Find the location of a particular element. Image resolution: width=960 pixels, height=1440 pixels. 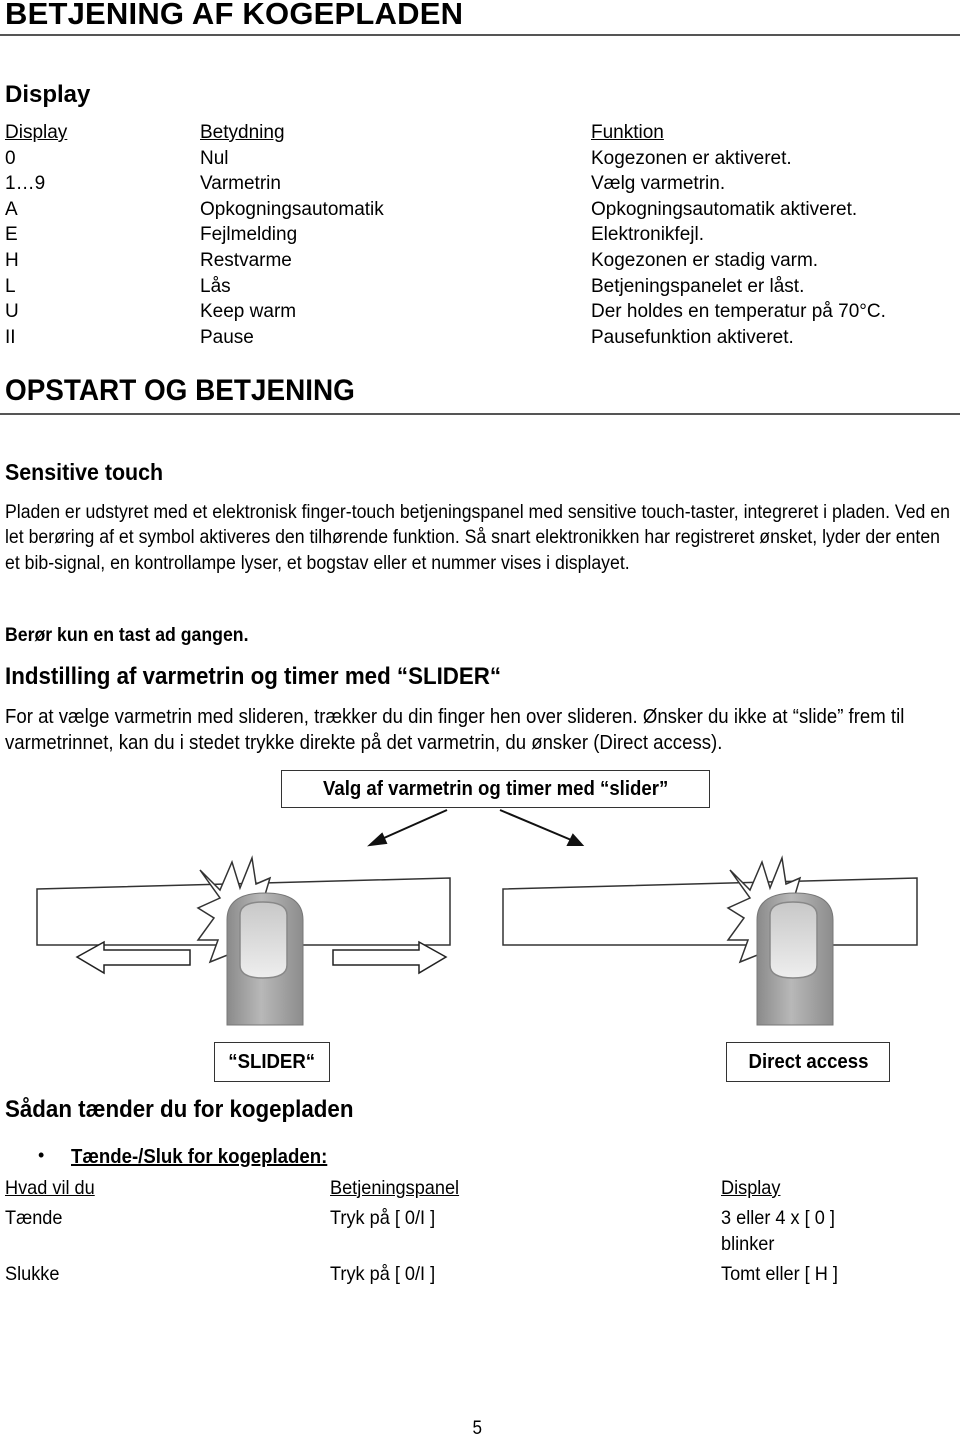

table-cell: Restvarme is located at coordinates (246, 260).